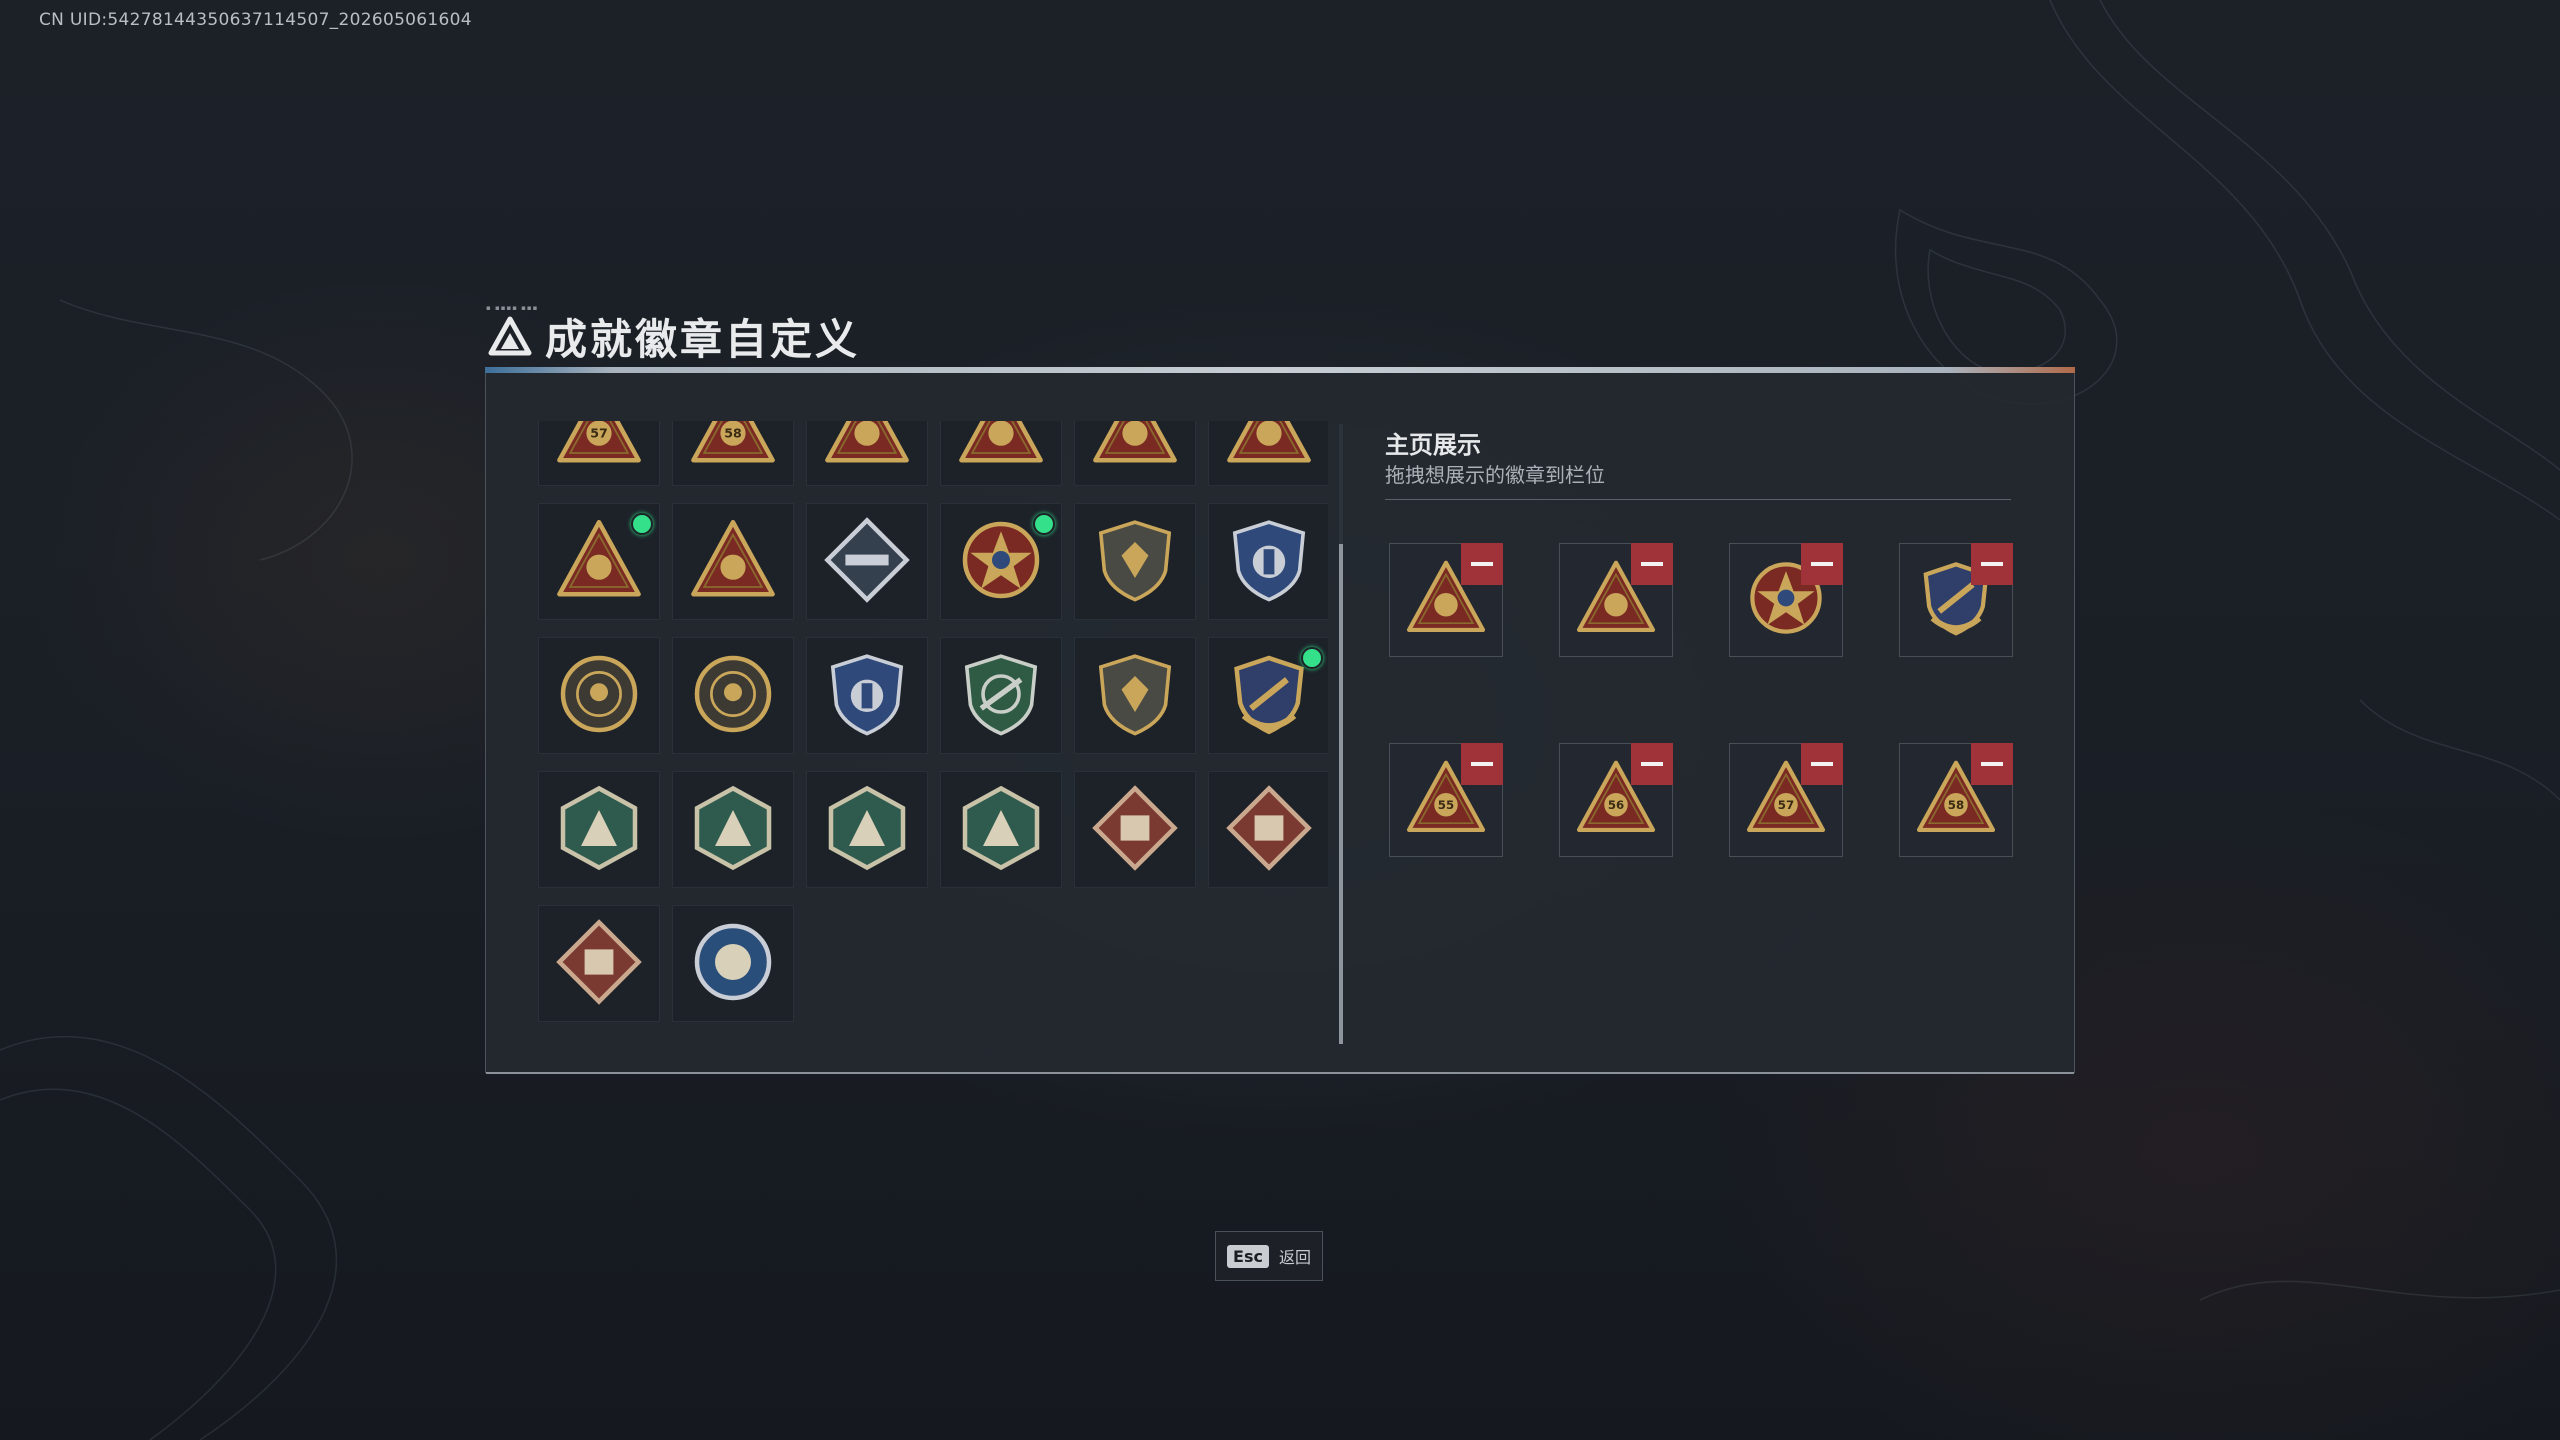 Image resolution: width=2560 pixels, height=1440 pixels. Describe the element at coordinates (733, 448) in the screenshot. I see `box-58-triangle-badge-icon: 58` at that location.